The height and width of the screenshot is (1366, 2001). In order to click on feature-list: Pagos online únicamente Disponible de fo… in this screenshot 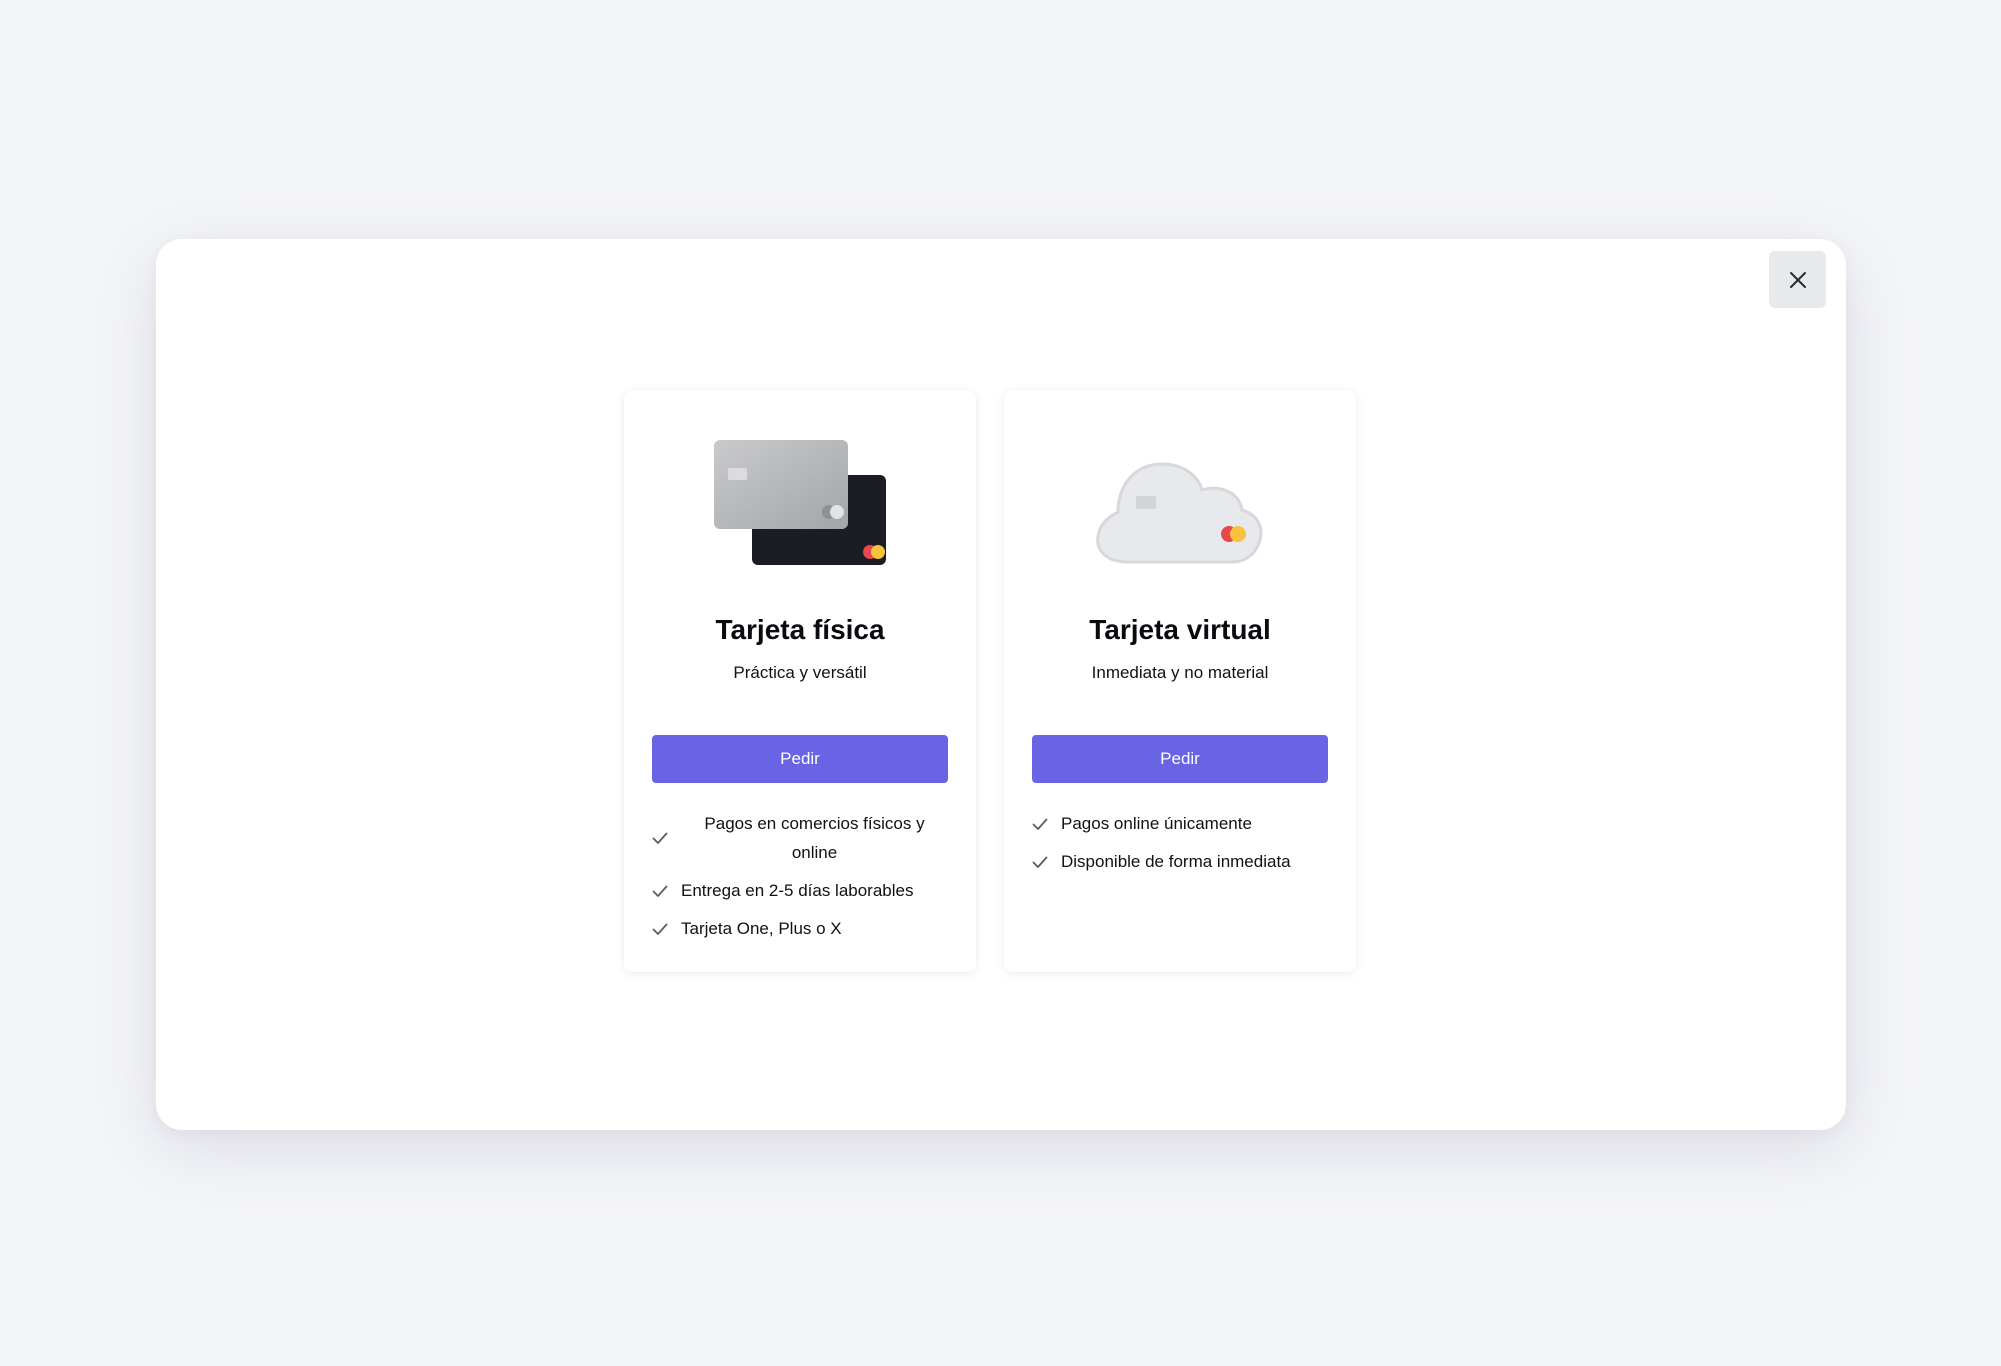, I will do `click(1180, 847)`.